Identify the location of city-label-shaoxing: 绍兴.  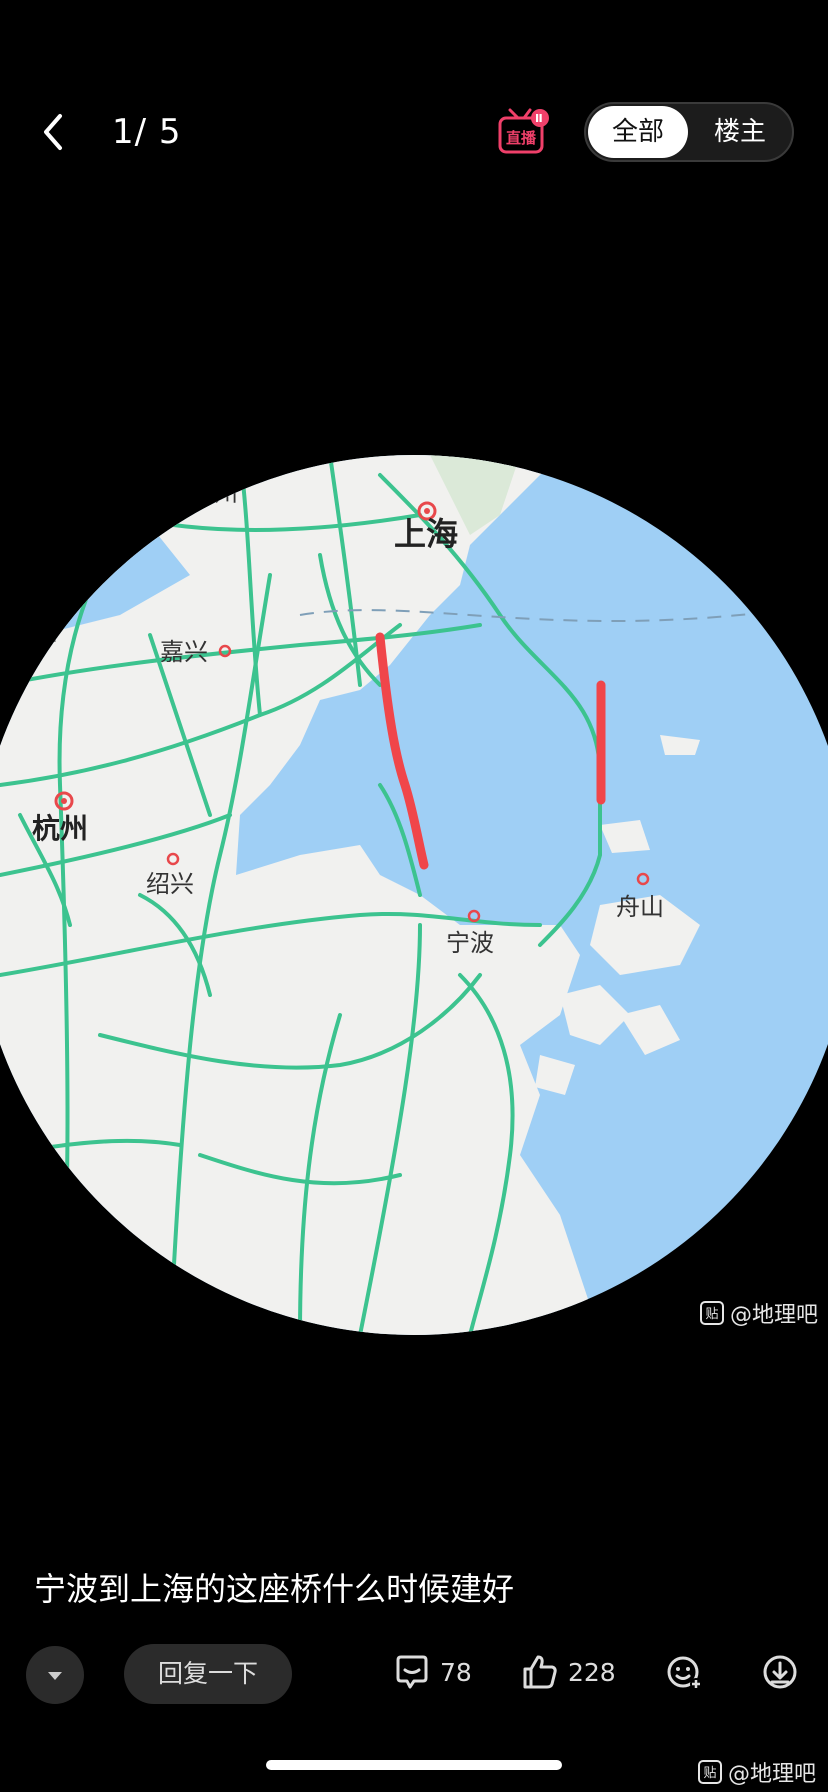
(170, 884).